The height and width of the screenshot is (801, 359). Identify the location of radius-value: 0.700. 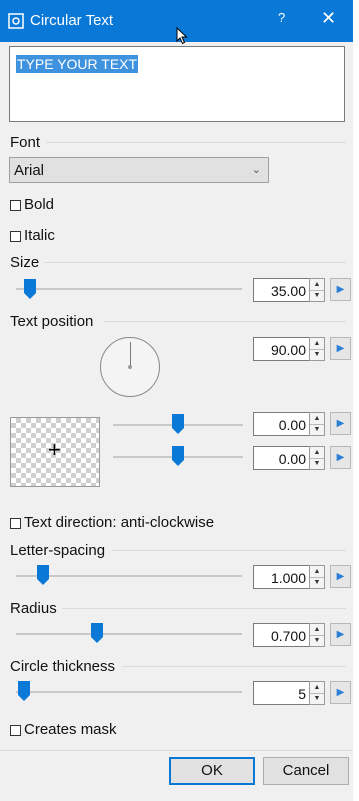
(288, 636).